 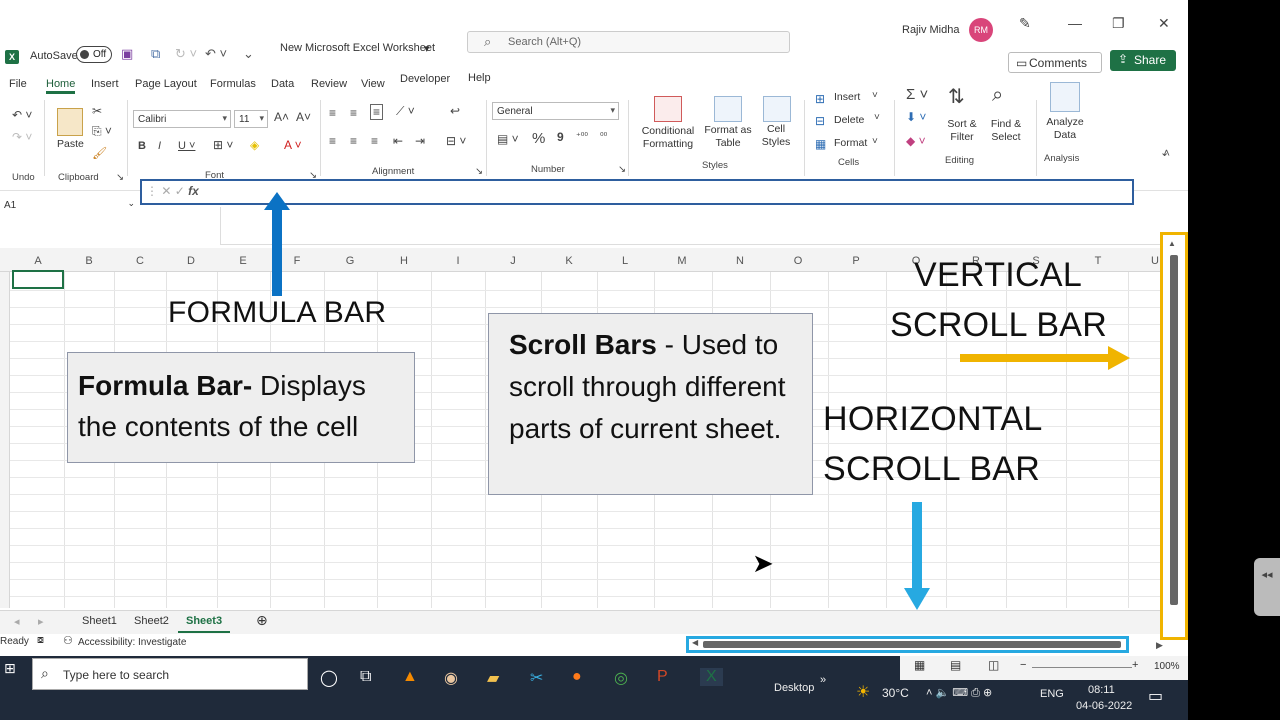 What do you see at coordinates (820, 121) in the screenshot?
I see `delete-cells-icon: ⊟` at bounding box center [820, 121].